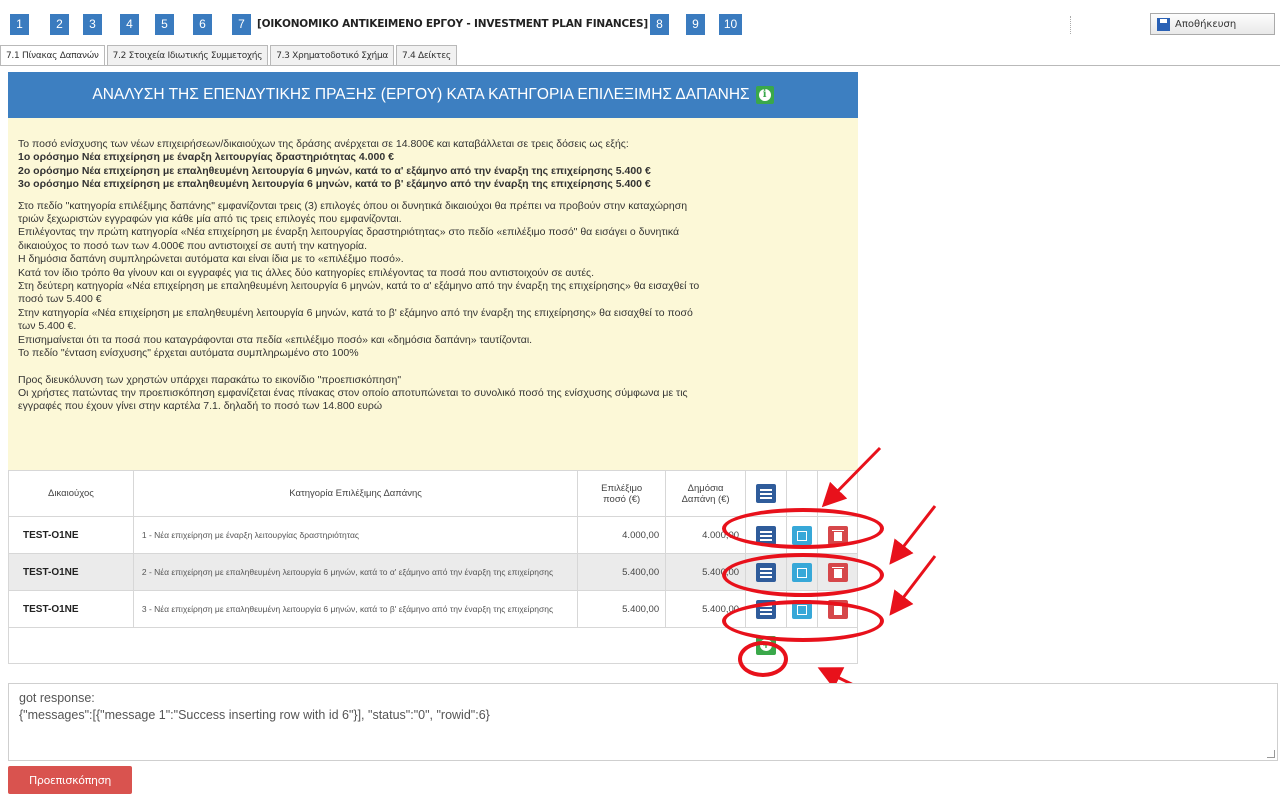 The width and height of the screenshot is (1280, 794). Describe the element at coordinates (355, 493) in the screenshot. I see `column-header-category: Κατηγορία Επιλέξιμης Δαπάνης` at that location.